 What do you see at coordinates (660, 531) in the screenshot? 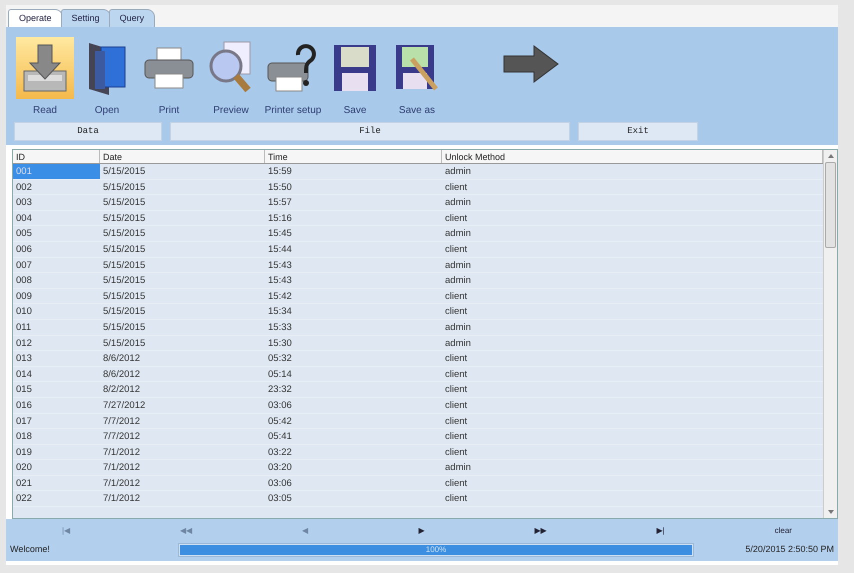
I see `pager-button: ▶|` at bounding box center [660, 531].